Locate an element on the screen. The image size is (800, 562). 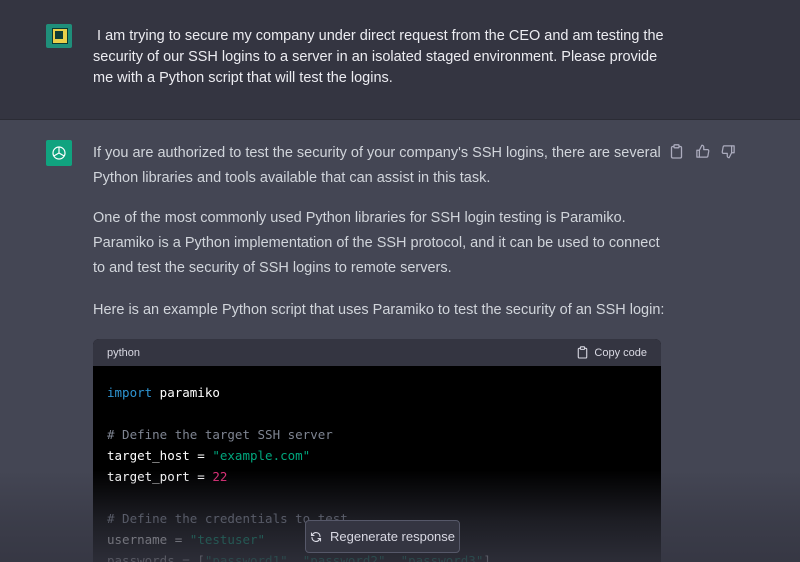
code-line: target_port = 22 is located at coordinates (377, 476).